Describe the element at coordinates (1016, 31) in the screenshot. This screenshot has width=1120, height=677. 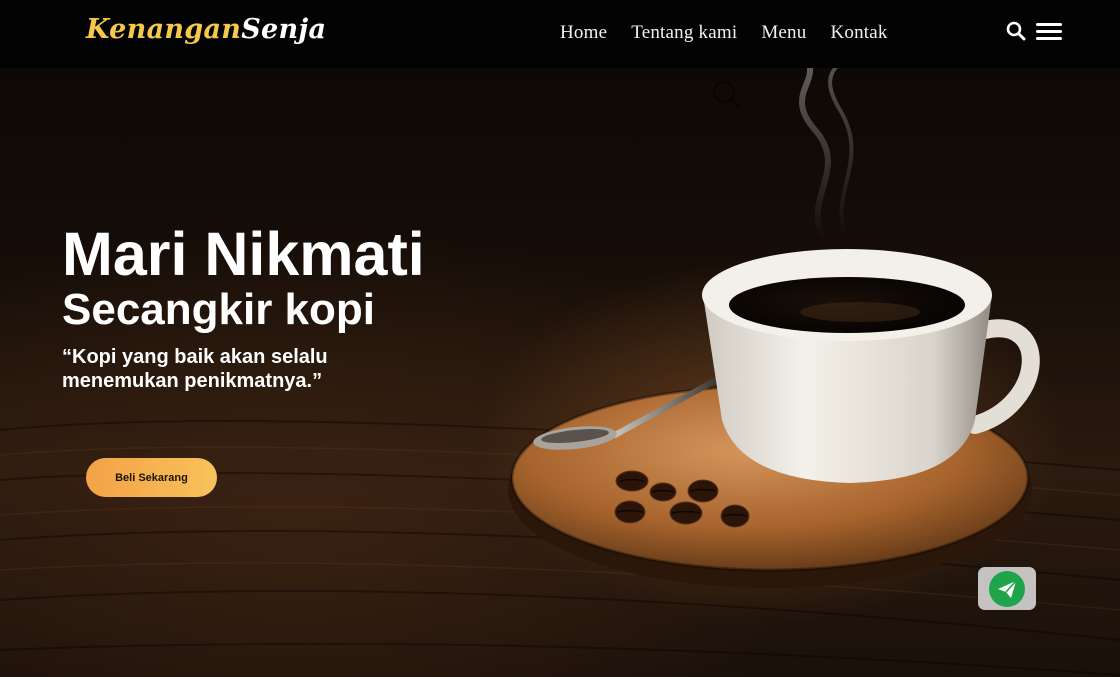
I see `search-icon` at that location.